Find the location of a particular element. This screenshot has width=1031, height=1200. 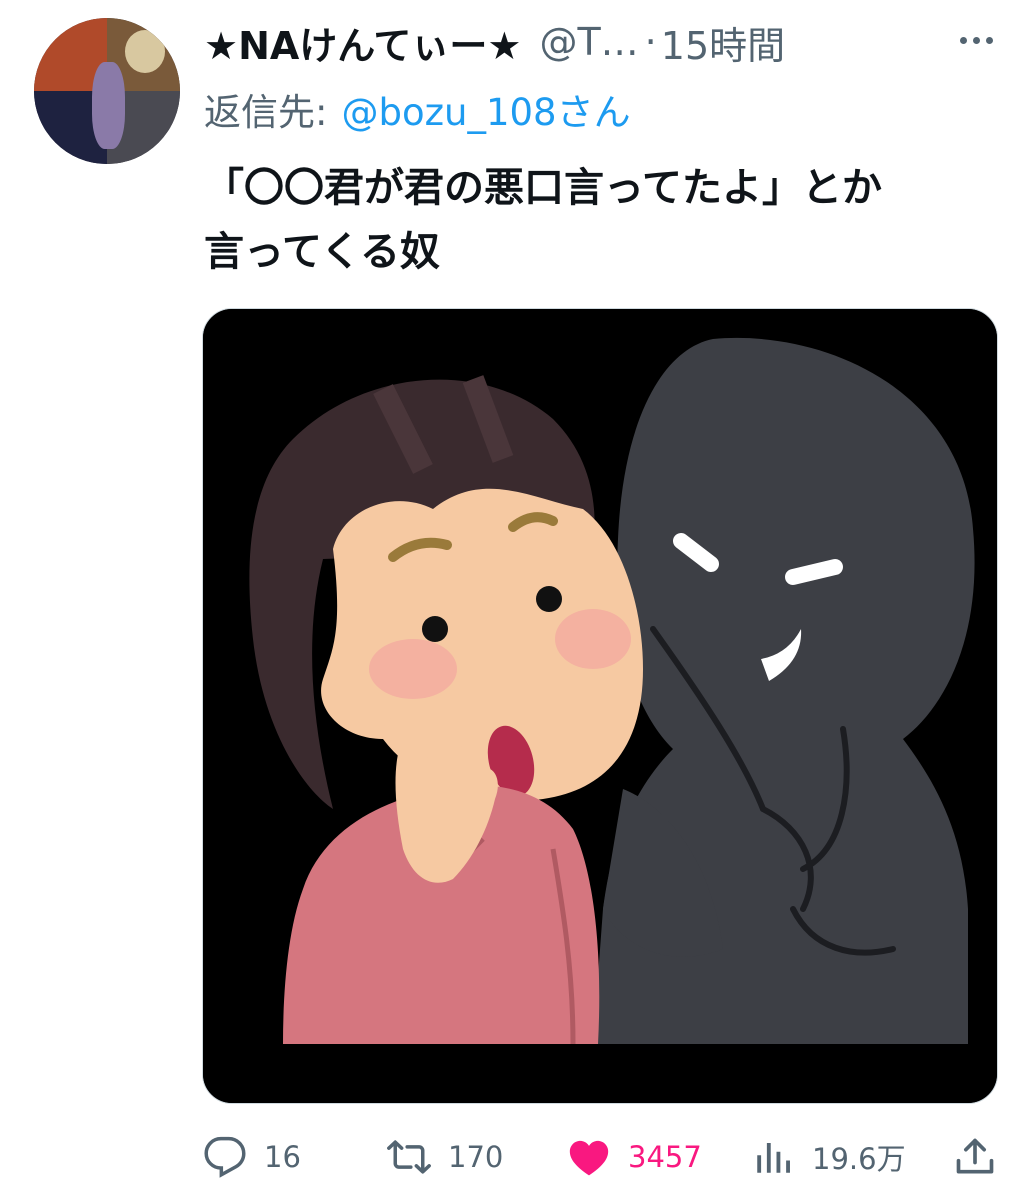

more-icon is located at coordinates (976, 40).